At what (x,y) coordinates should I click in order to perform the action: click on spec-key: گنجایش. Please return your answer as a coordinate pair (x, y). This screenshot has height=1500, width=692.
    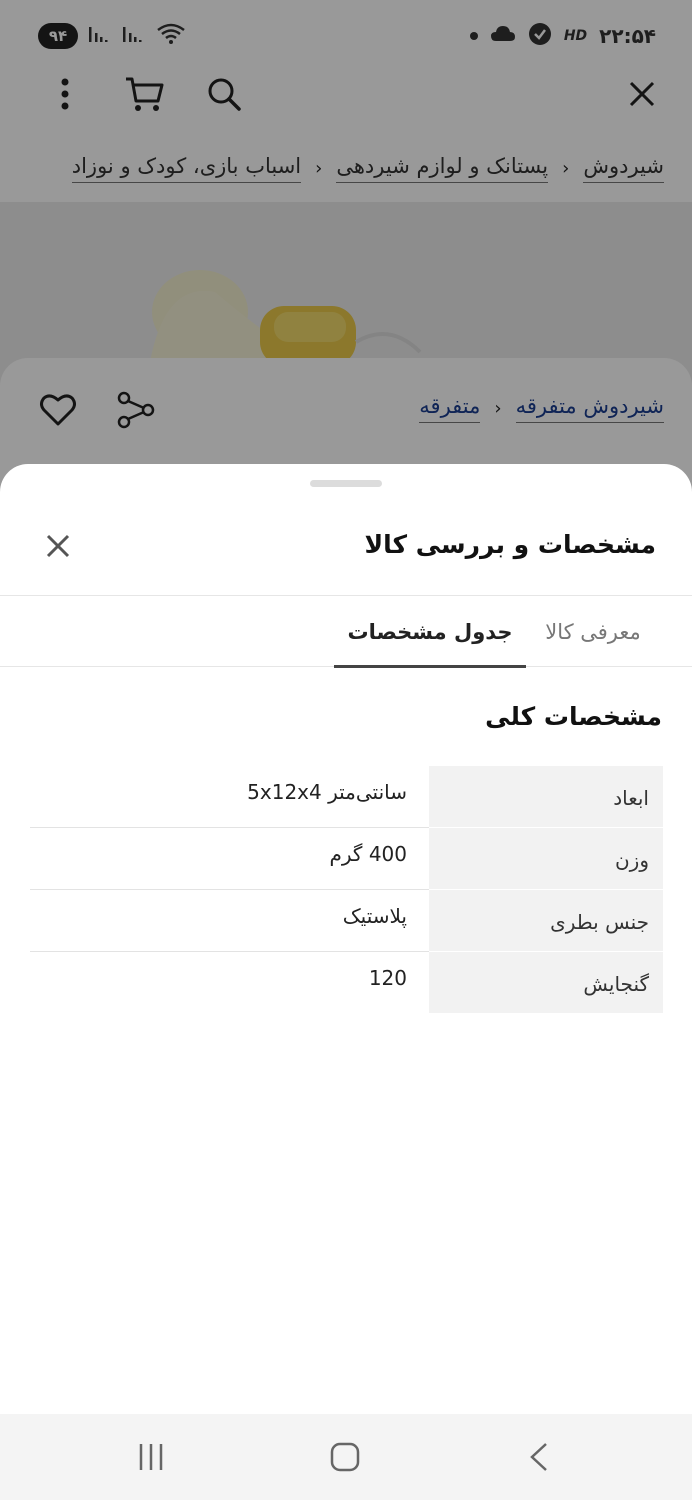
    Looking at the image, I should click on (616, 984).